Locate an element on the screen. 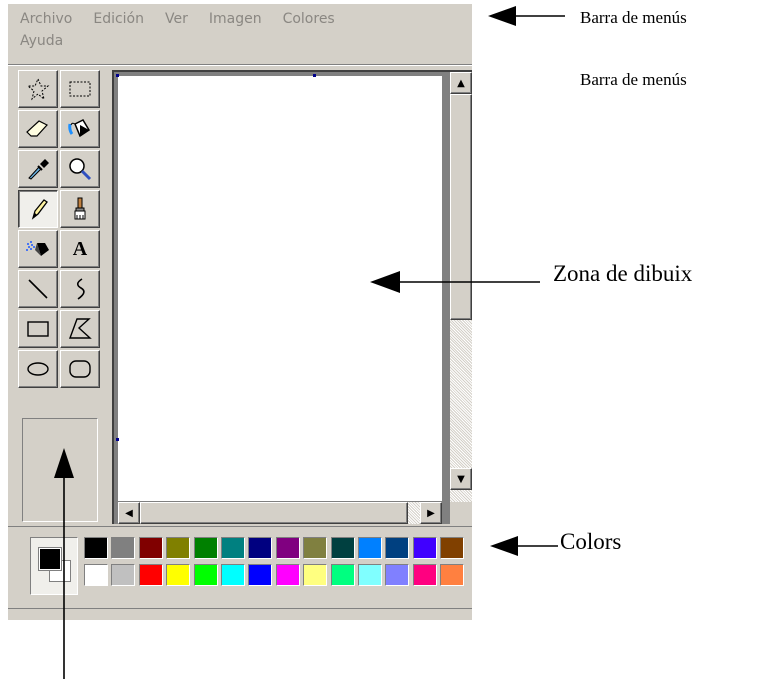 This screenshot has height=679, width=760. color-box is located at coordinates (240, 566).